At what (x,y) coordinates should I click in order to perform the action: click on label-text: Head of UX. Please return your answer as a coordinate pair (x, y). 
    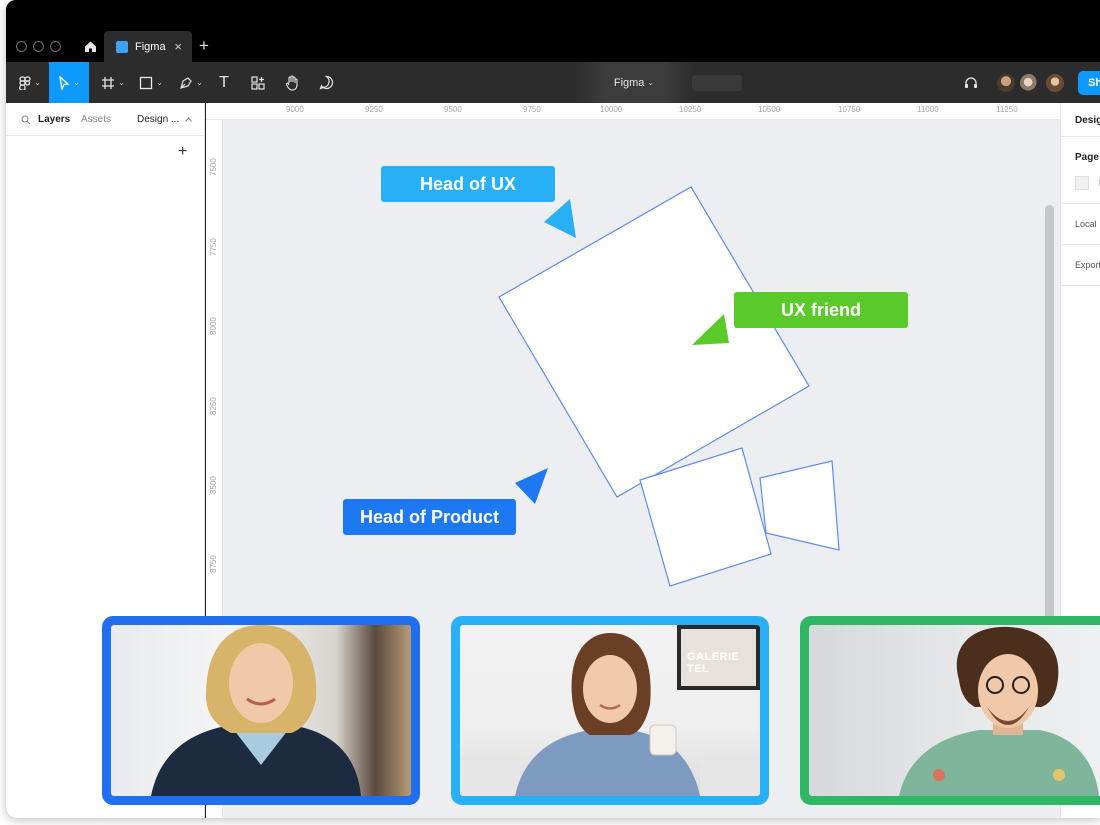
    Looking at the image, I should click on (467, 183).